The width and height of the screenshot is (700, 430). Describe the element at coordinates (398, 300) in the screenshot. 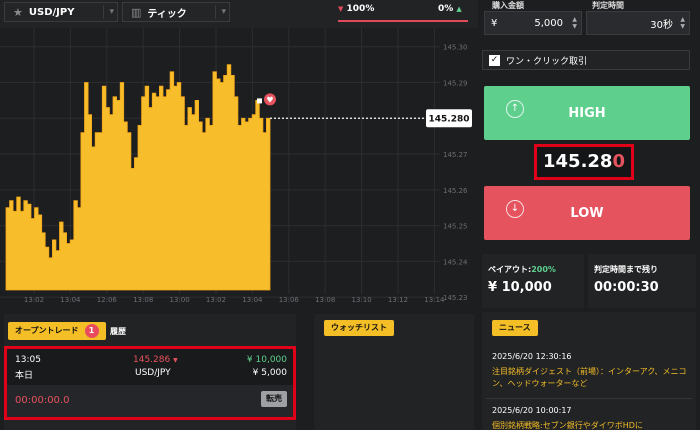

I see `x-tick-label: 13:12` at that location.